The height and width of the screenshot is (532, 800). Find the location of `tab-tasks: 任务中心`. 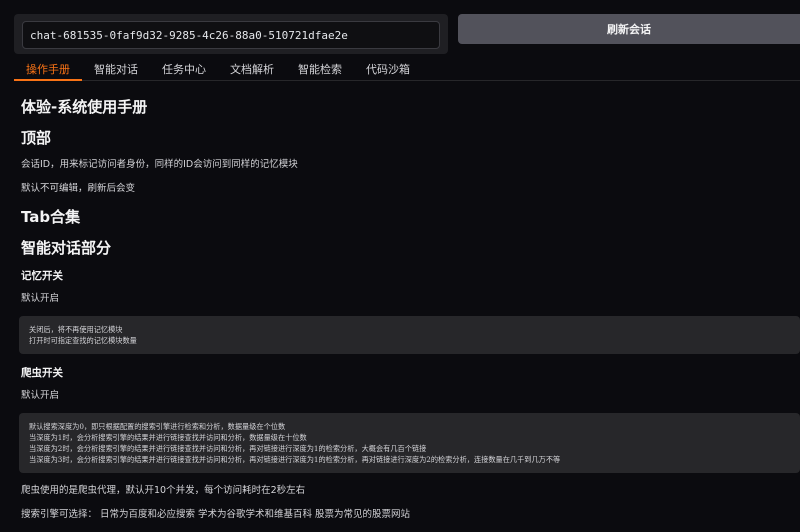

tab-tasks: 任务中心 is located at coordinates (184, 70).